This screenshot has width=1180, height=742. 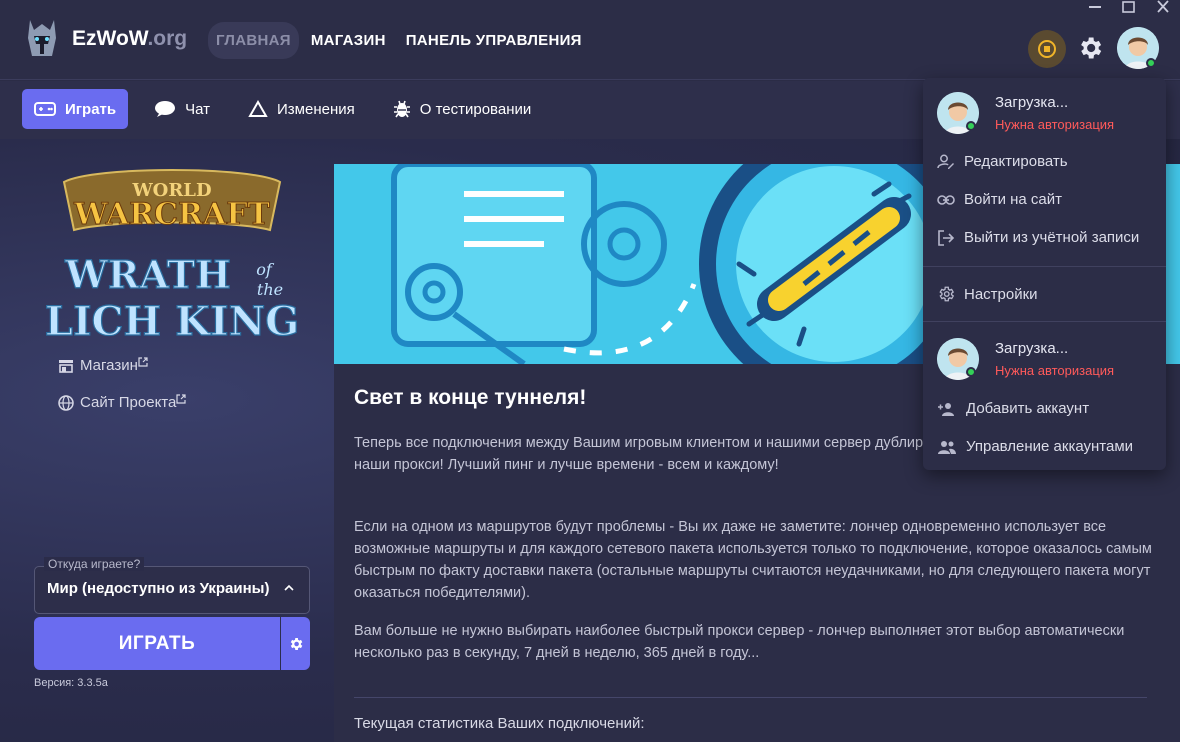 What do you see at coordinates (158, 588) in the screenshot?
I see `region-value: Мир (недоступно из Украины)` at bounding box center [158, 588].